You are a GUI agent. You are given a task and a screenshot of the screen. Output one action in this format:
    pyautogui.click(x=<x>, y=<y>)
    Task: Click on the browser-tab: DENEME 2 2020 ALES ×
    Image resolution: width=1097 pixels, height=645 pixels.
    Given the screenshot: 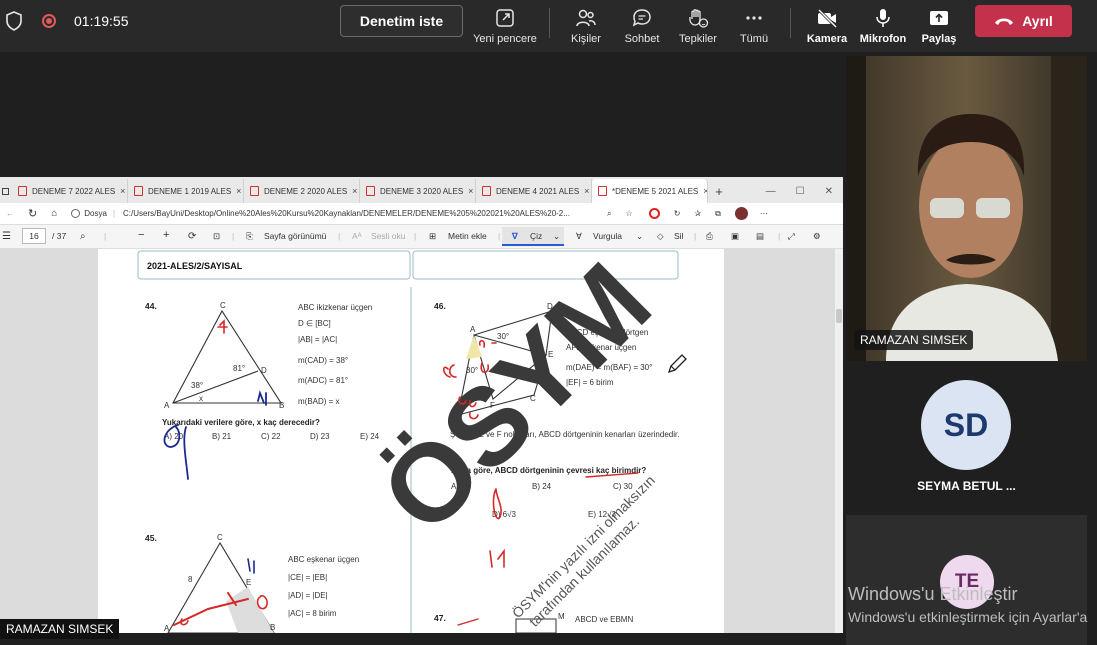 What is the action you would take?
    pyautogui.click(x=302, y=191)
    